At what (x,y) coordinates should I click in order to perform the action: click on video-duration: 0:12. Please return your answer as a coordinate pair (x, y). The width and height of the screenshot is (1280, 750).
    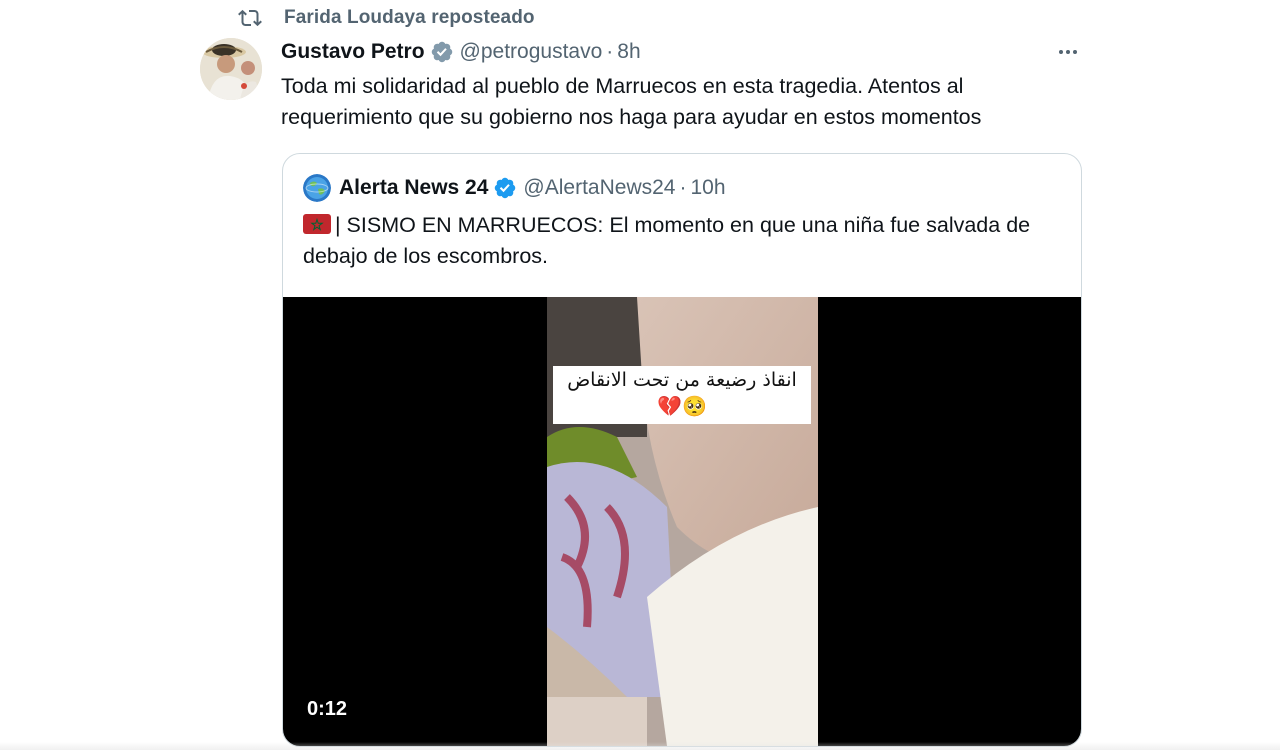
    Looking at the image, I should click on (327, 709).